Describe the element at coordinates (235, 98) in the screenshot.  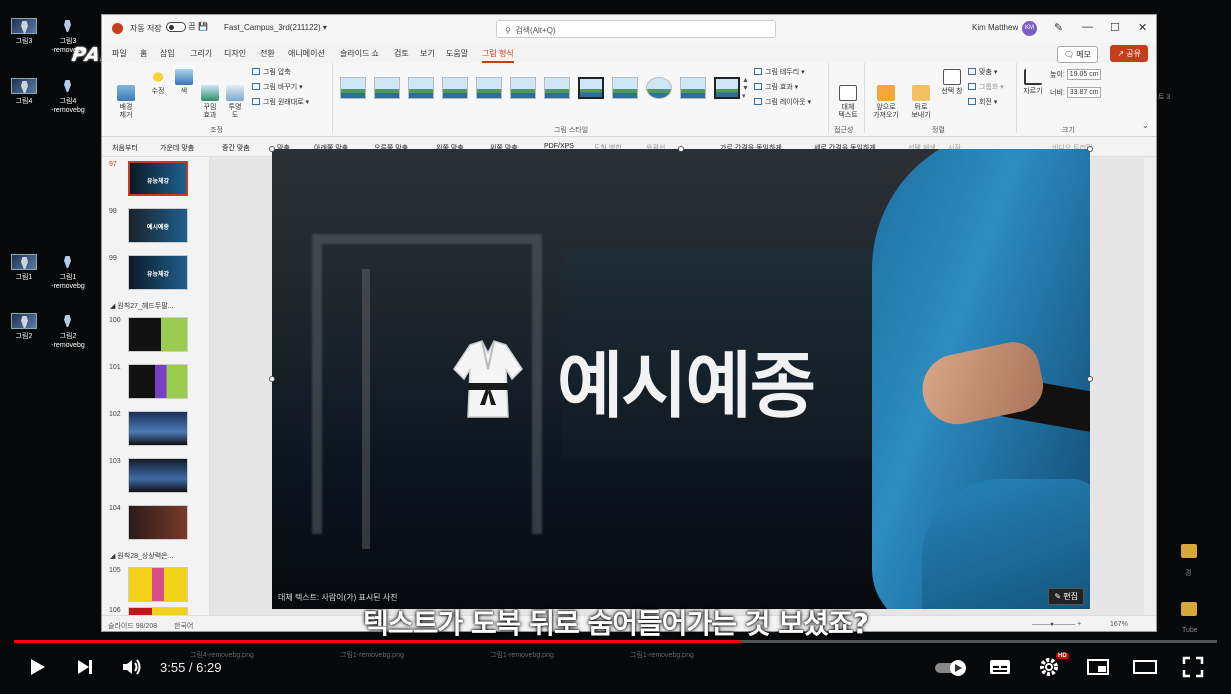
I see `transparency-button: 투명 도` at that location.